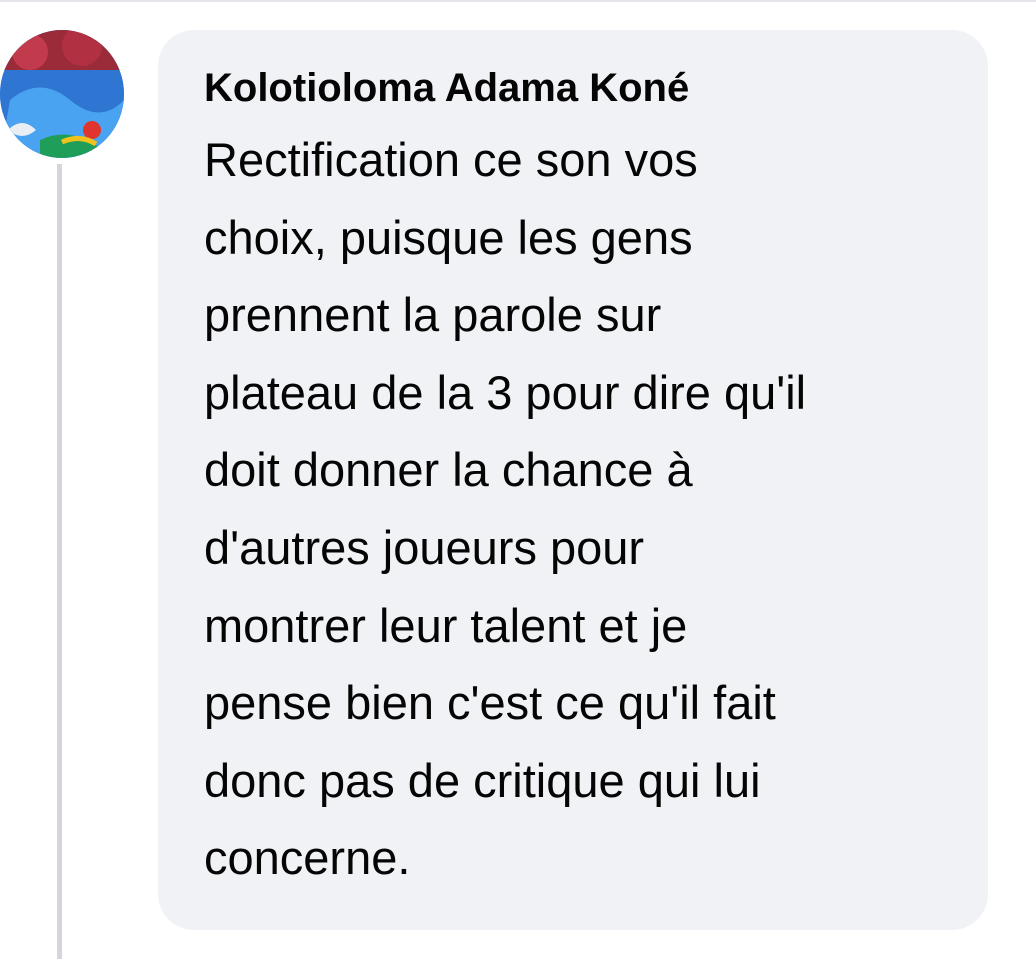 This screenshot has width=1036, height=959. What do you see at coordinates (446, 88) in the screenshot?
I see `comment-author: Kolotioloma Adama Koné` at bounding box center [446, 88].